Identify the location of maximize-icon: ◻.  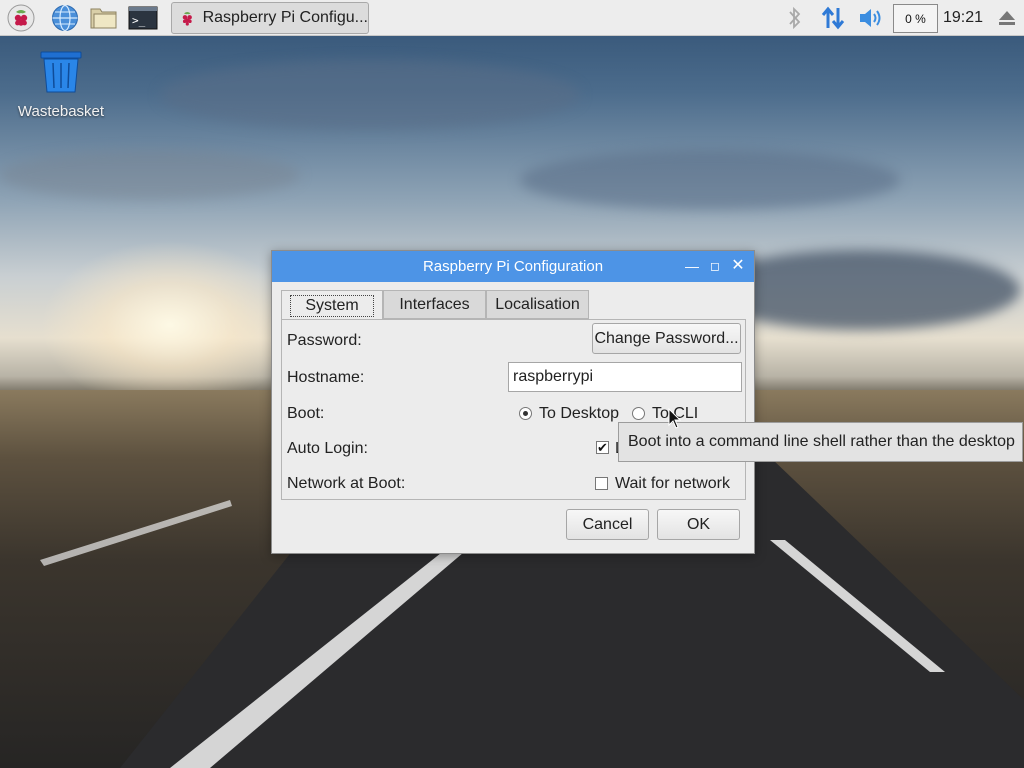
(715, 266).